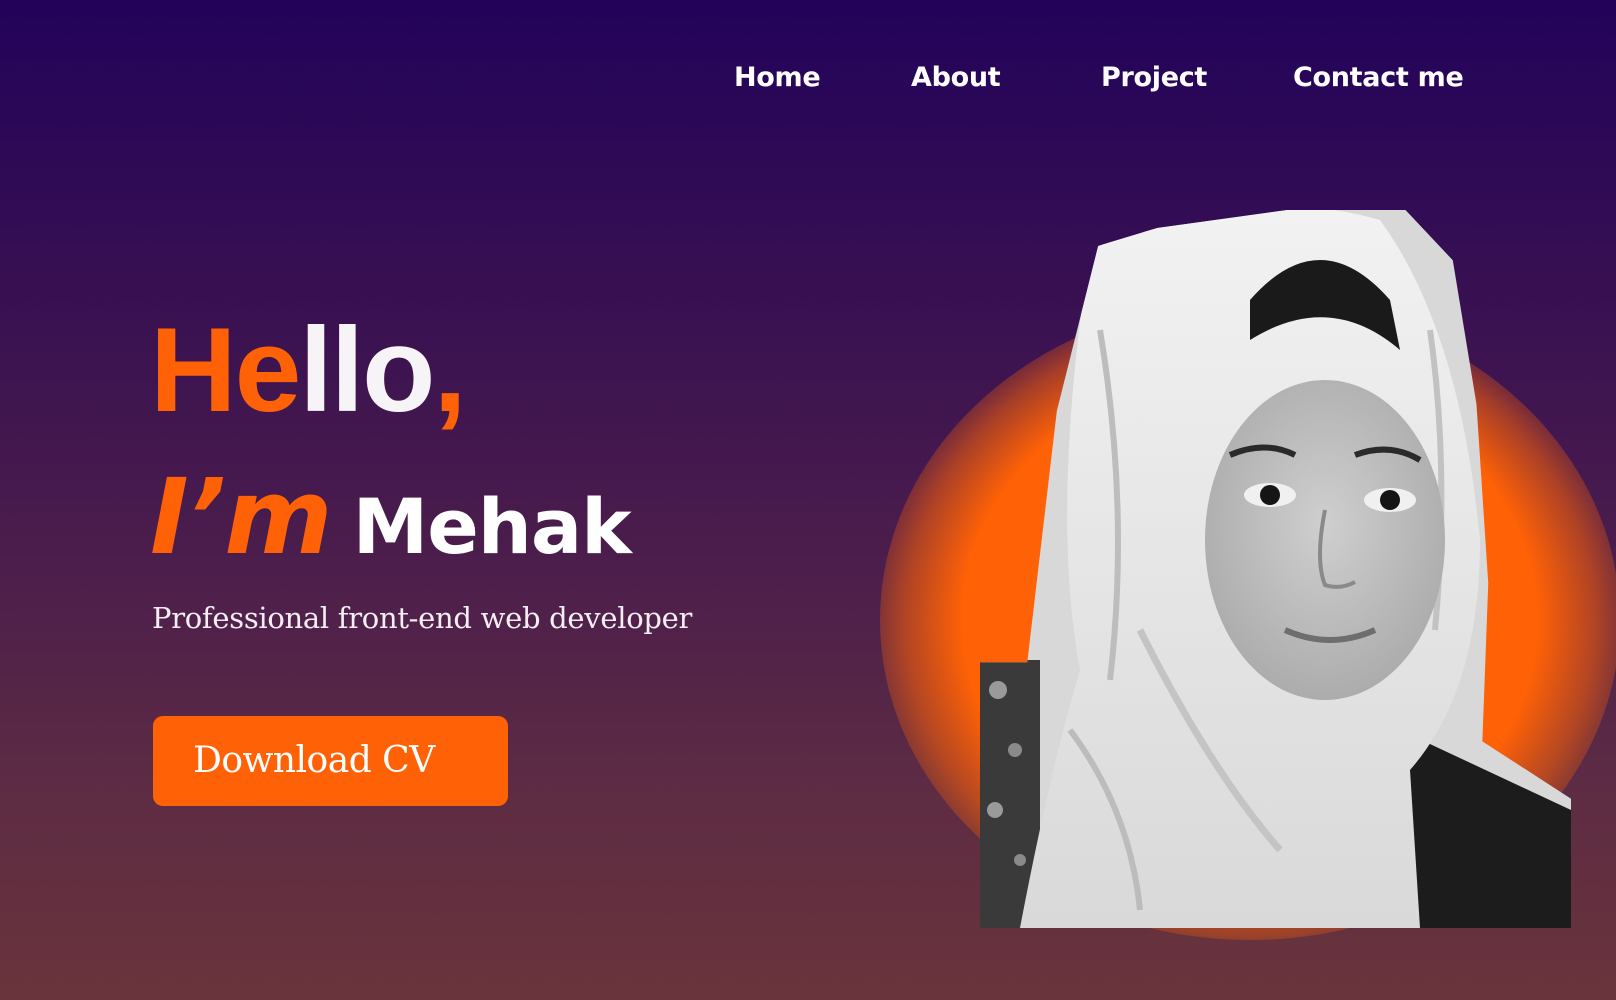 The image size is (1616, 1000). What do you see at coordinates (777, 78) in the screenshot?
I see `nav-link-home: Home` at bounding box center [777, 78].